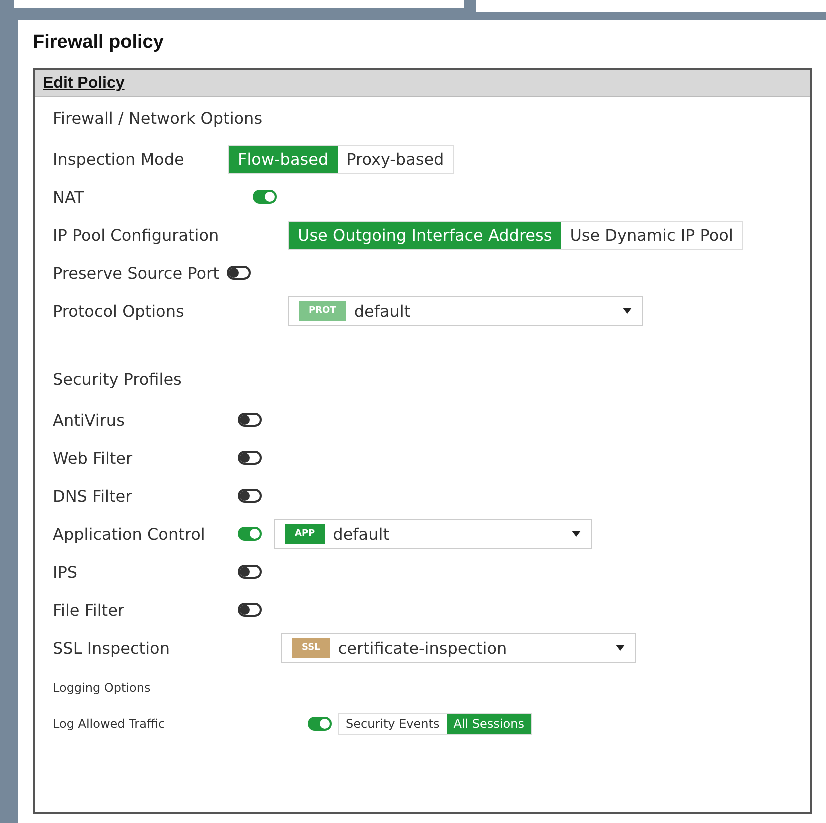 The width and height of the screenshot is (826, 823). Describe the element at coordinates (433, 534) in the screenshot. I see `profile-dropdown: APP default` at that location.